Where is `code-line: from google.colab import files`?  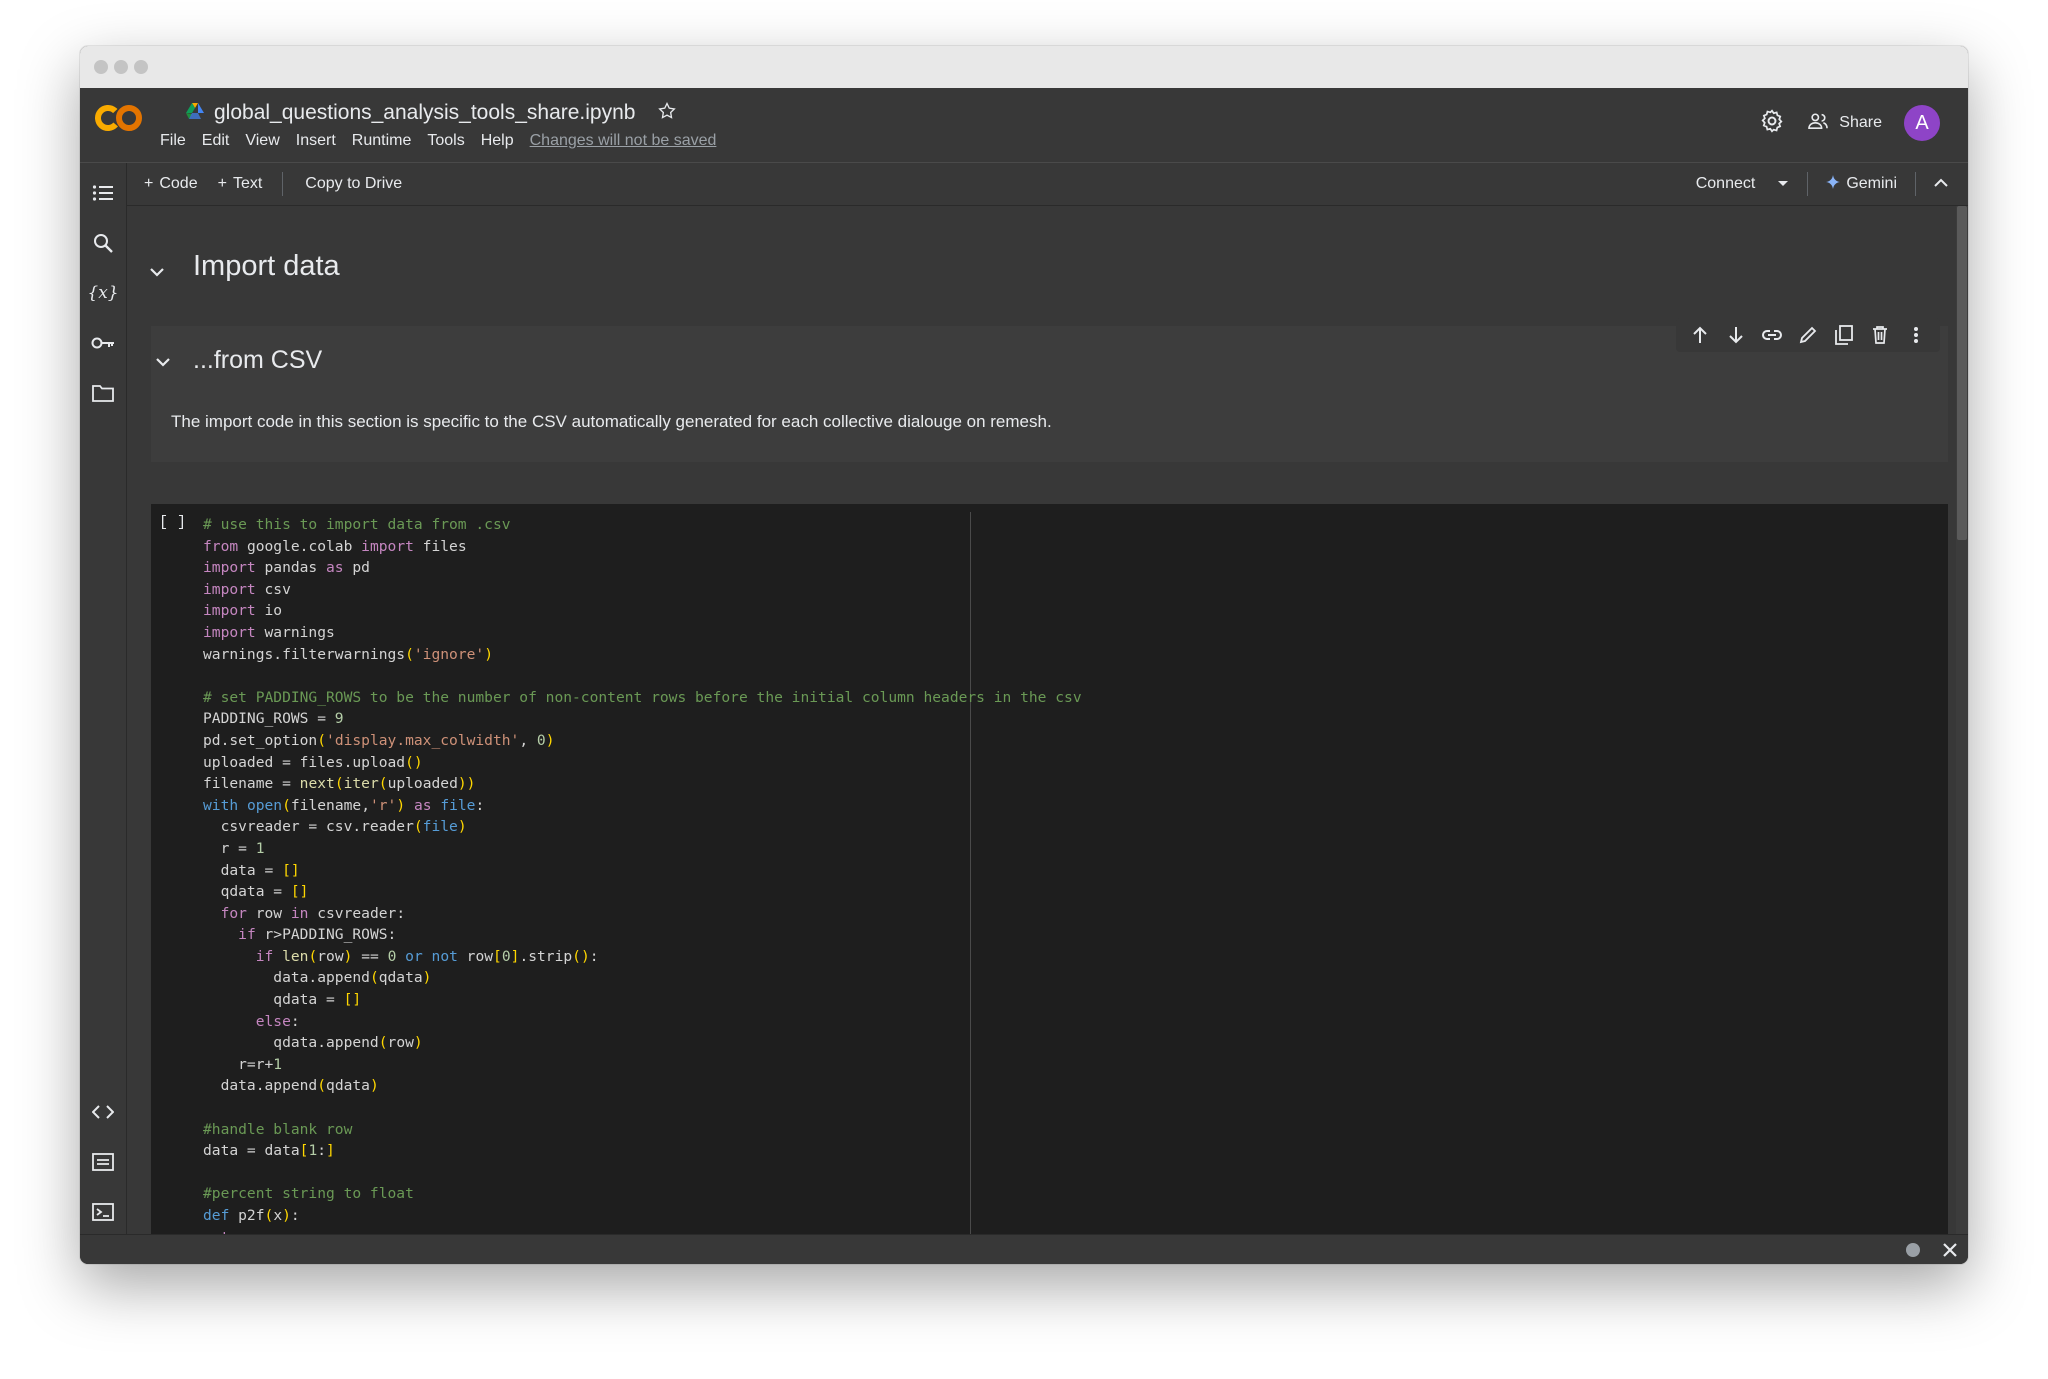 code-line: from google.colab import files is located at coordinates (642, 547).